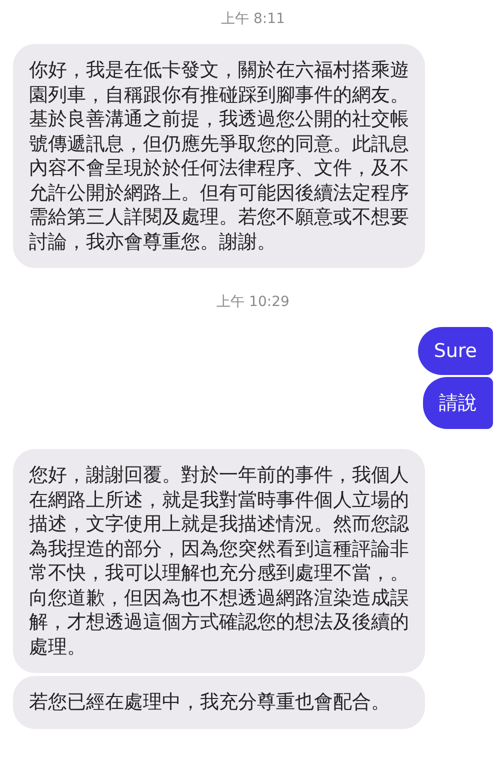  What do you see at coordinates (253, 19) in the screenshot?
I see `timestamp: 上午 8:11` at bounding box center [253, 19].